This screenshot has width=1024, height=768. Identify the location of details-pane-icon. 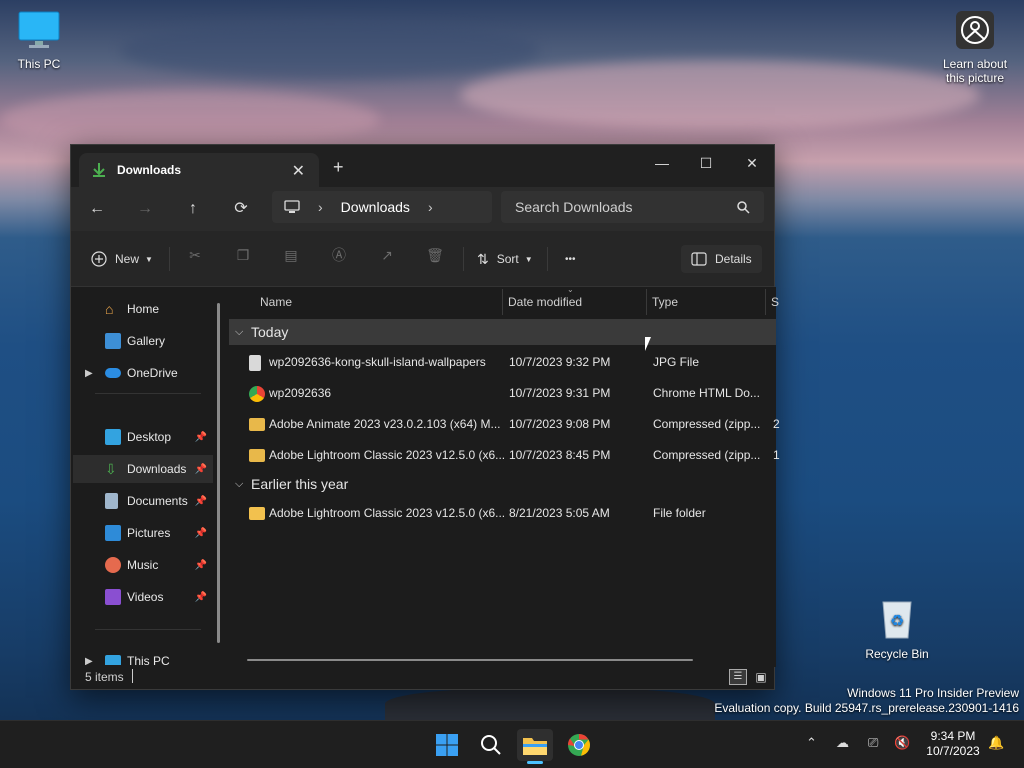
(699, 259).